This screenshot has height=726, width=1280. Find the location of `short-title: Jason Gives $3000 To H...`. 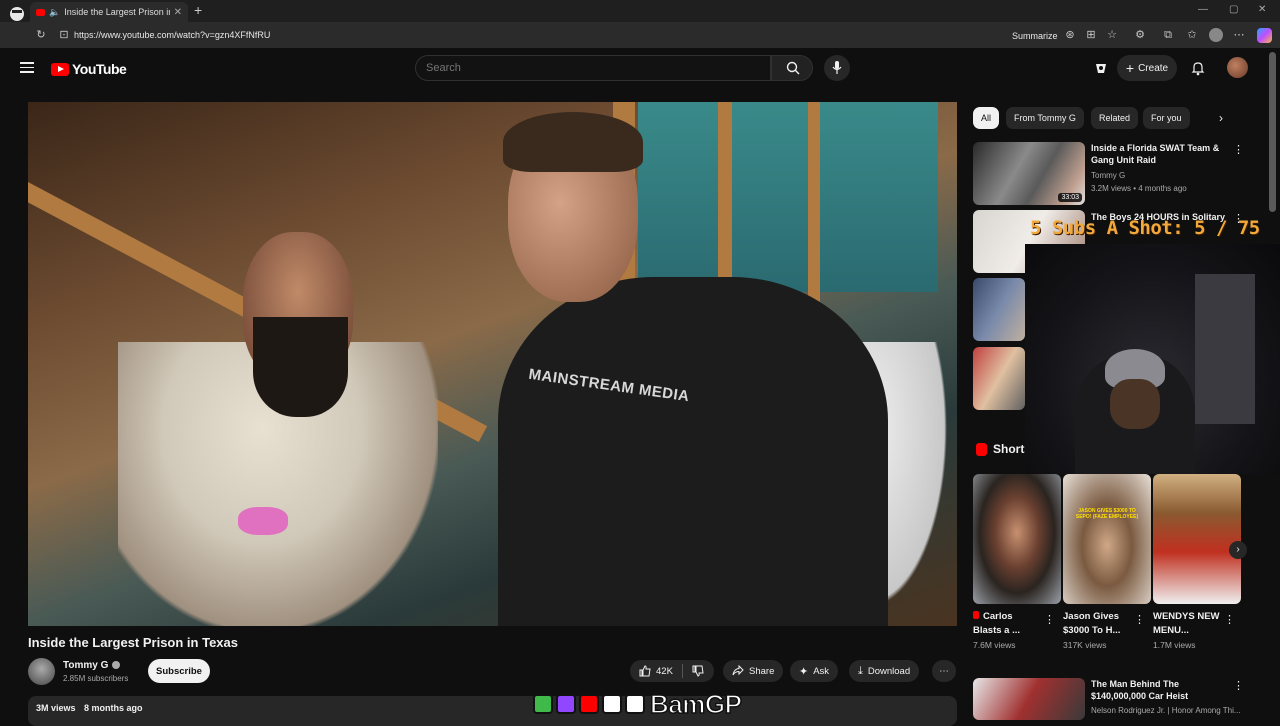

short-title: Jason Gives $3000 To H... is located at coordinates (1098, 624).